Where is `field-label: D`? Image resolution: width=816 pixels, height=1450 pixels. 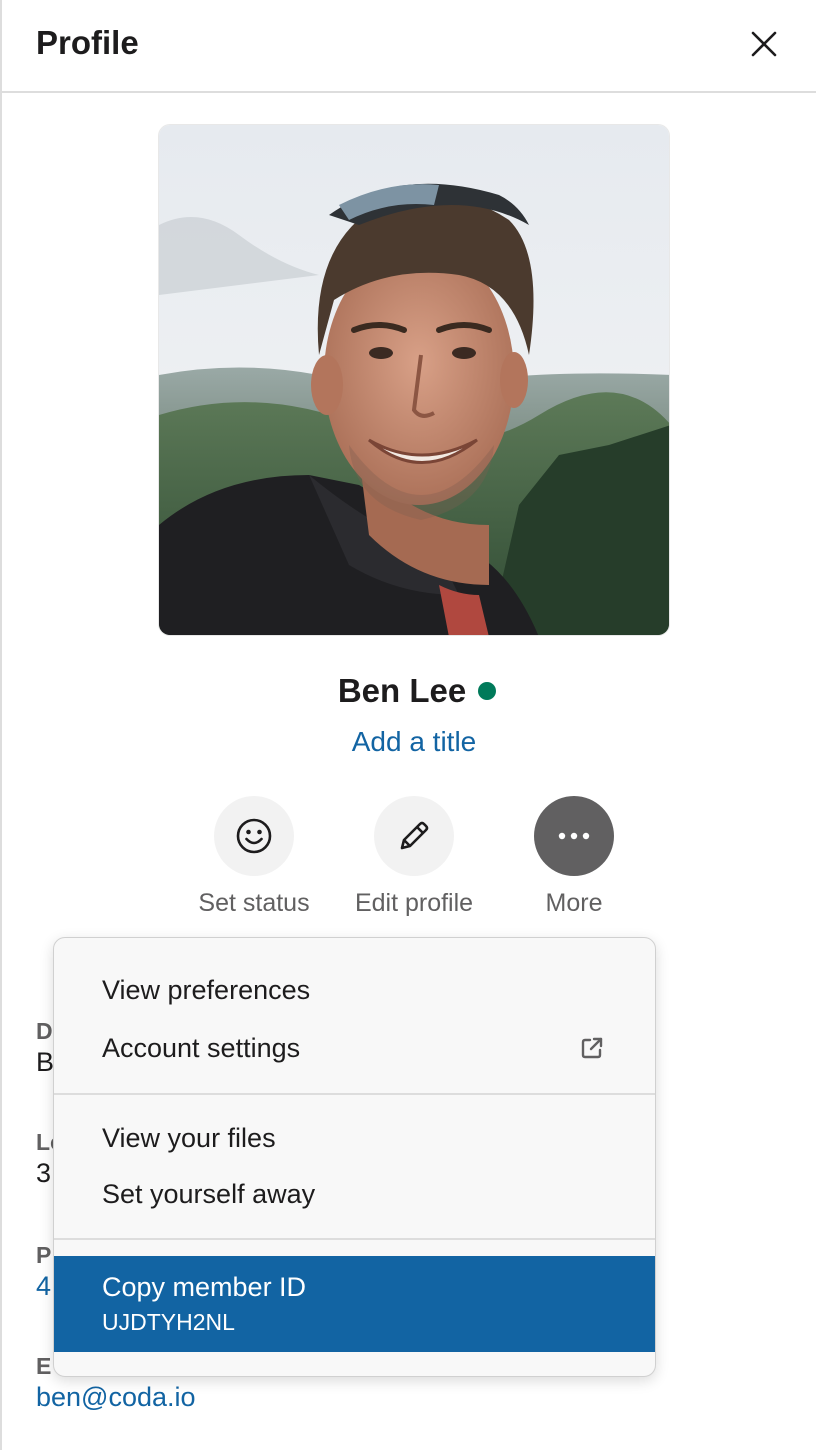 field-label: D is located at coordinates (44, 1031).